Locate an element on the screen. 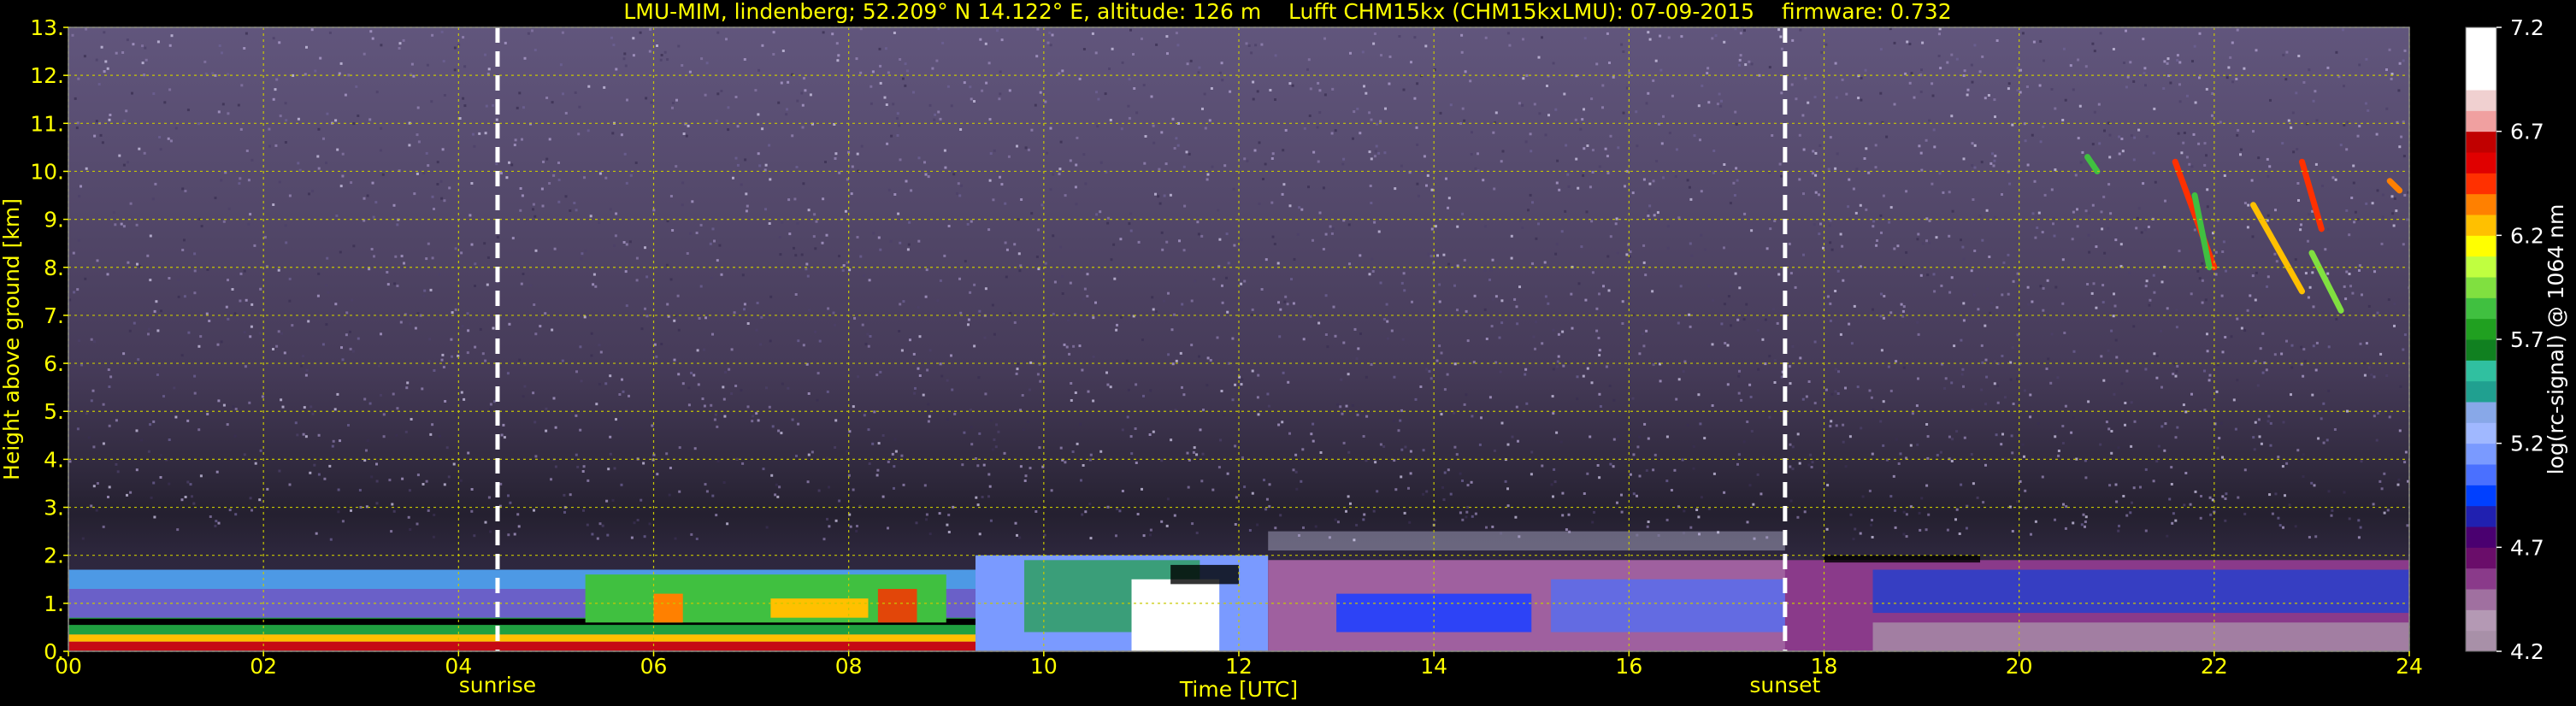 The image size is (2576, 706). x-tick-label: 08 is located at coordinates (849, 666).